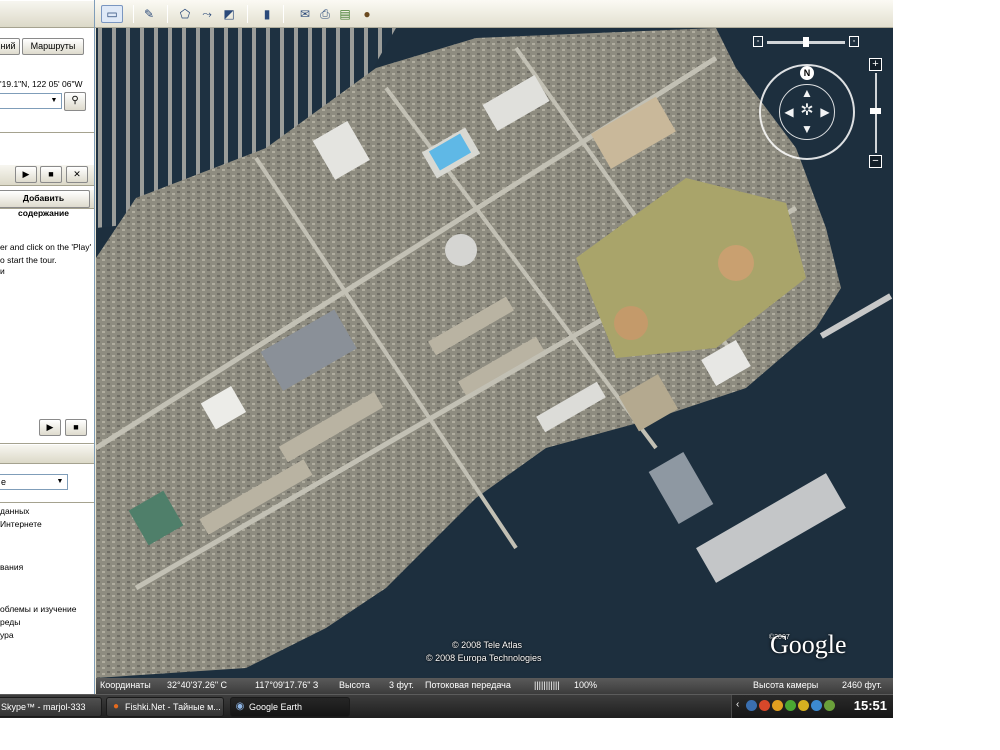  I want to click on search-button: ⚲, so click(75, 101).